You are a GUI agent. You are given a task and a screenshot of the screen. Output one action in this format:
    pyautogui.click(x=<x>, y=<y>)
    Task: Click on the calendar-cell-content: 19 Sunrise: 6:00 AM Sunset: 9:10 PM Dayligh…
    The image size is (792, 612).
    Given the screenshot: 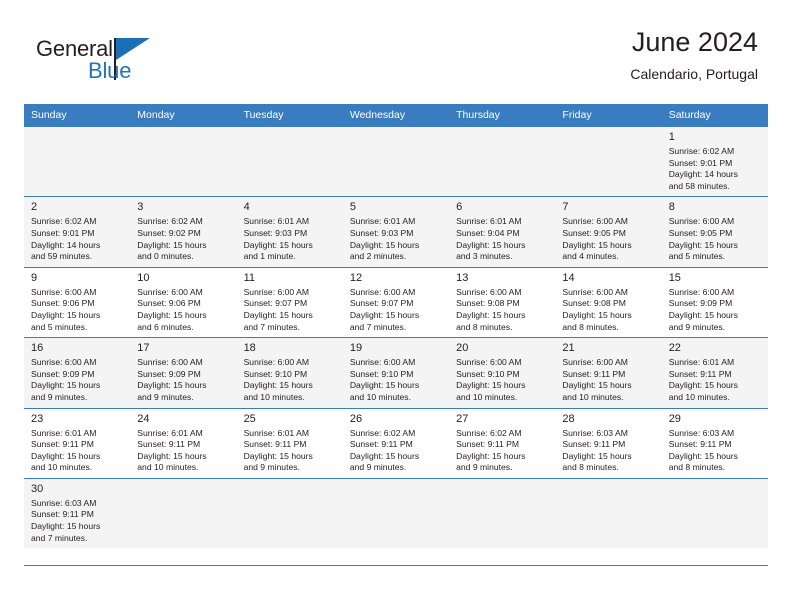 What is the action you would take?
    pyautogui.click(x=396, y=372)
    